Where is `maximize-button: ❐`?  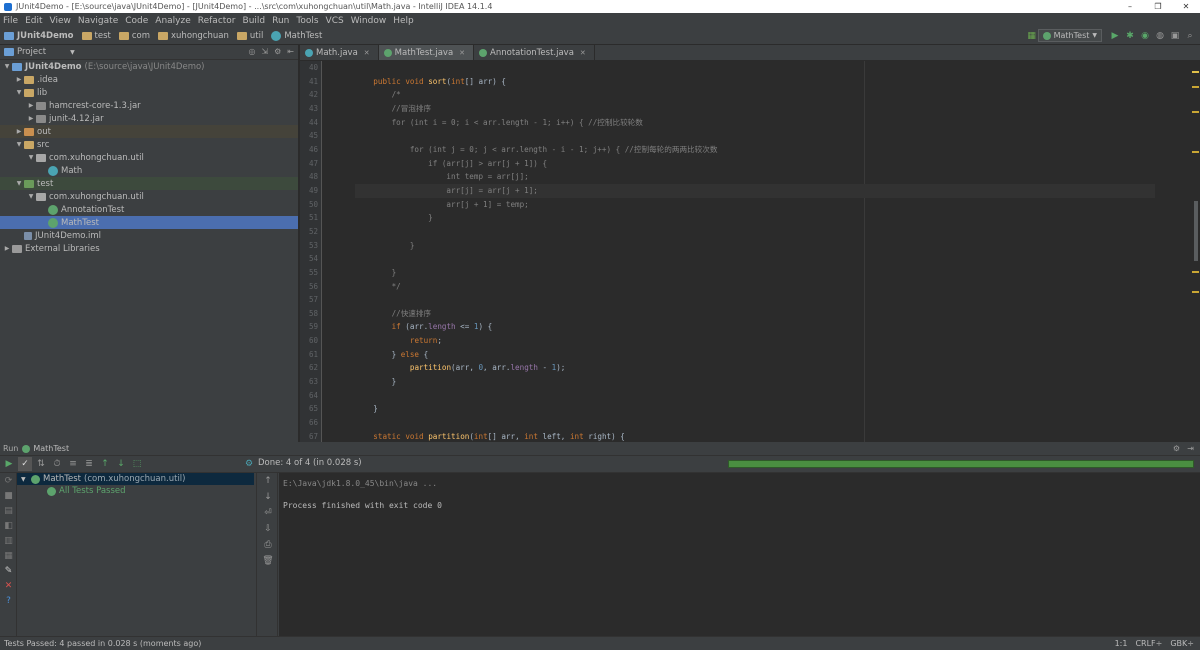 maximize-button: ❐ is located at coordinates (1158, 6).